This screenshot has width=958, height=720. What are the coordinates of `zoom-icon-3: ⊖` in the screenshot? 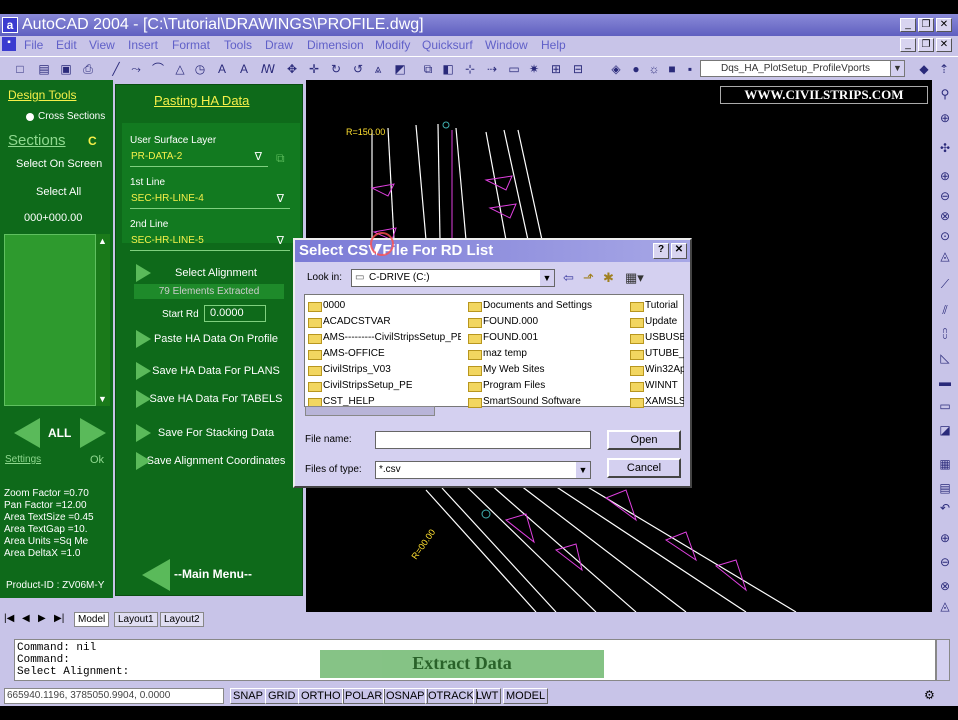 It's located at (945, 562).